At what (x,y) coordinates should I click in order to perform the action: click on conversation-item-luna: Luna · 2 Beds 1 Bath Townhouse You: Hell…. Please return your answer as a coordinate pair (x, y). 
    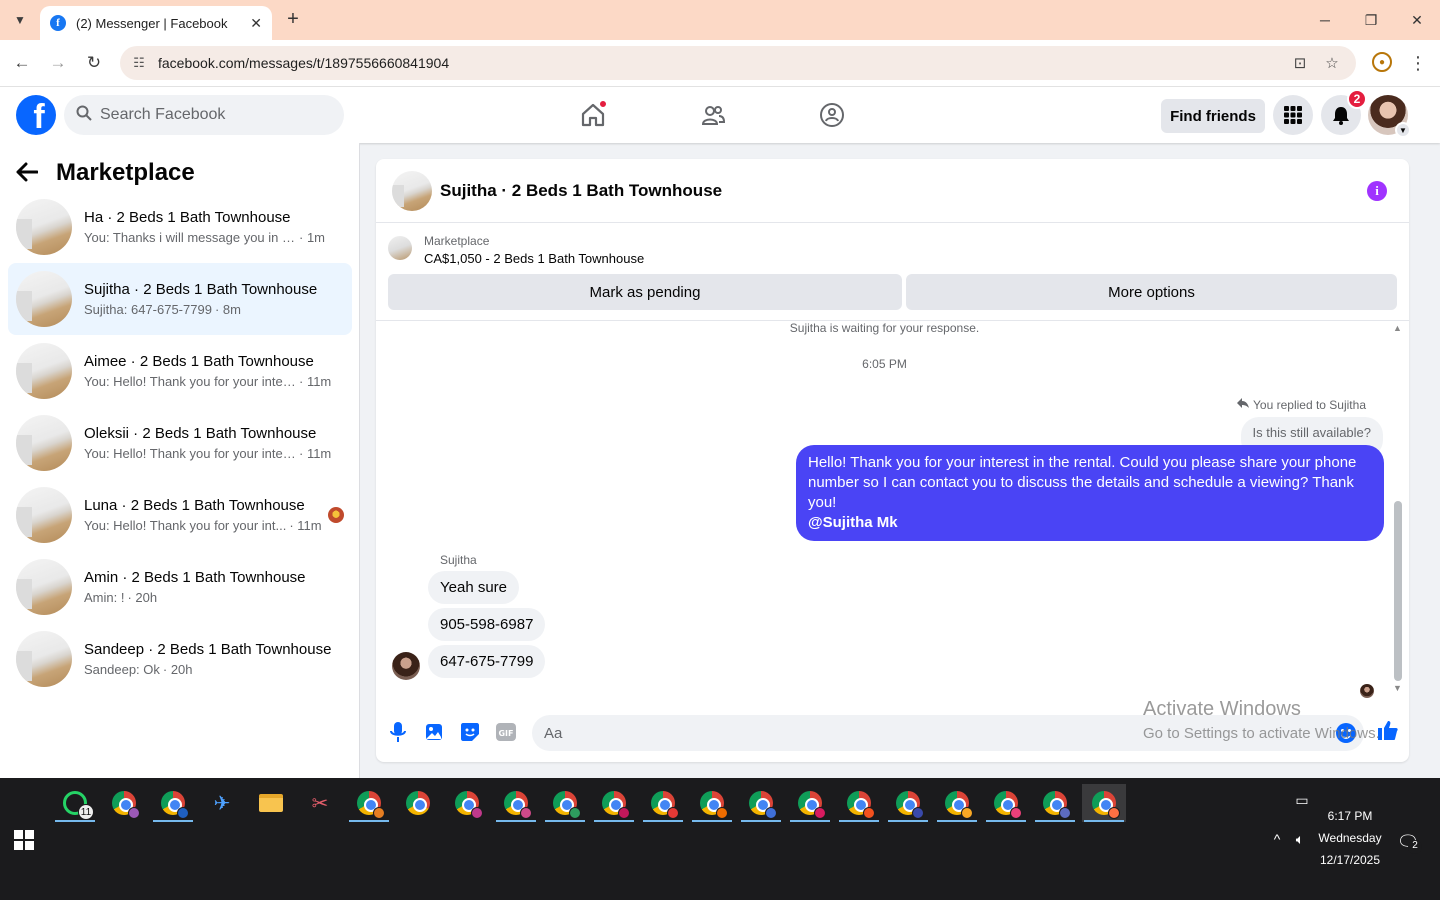
    Looking at the image, I should click on (180, 515).